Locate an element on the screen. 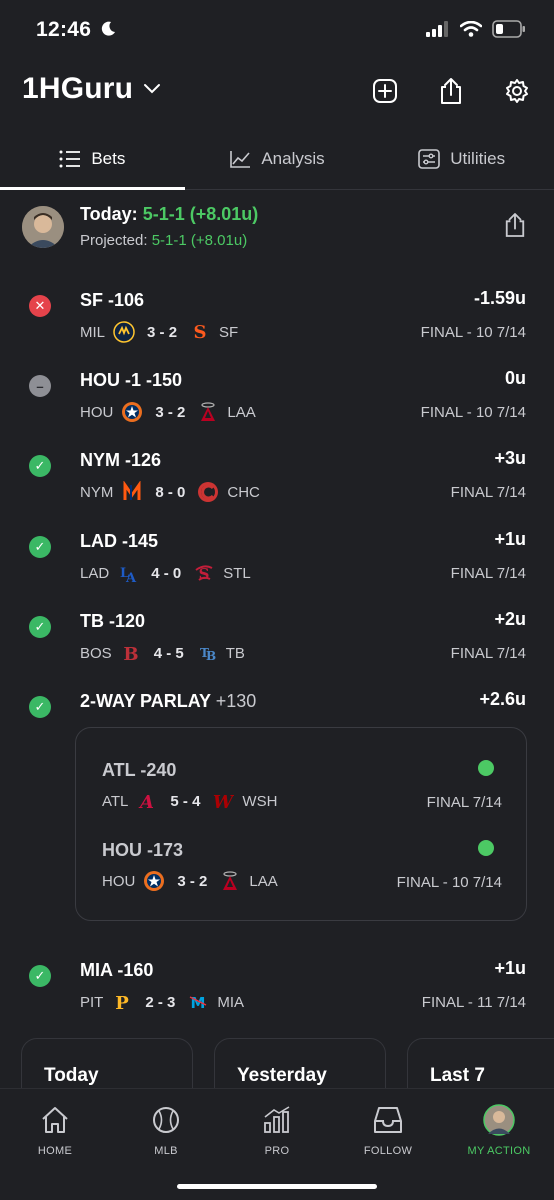 The image size is (554, 1200). leg-title: ATL -240 is located at coordinates (139, 770).